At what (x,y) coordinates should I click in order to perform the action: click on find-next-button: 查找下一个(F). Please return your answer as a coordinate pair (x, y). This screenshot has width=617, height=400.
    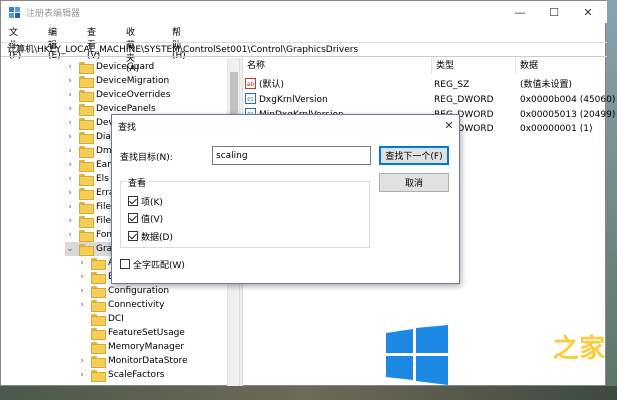
    Looking at the image, I should click on (414, 155).